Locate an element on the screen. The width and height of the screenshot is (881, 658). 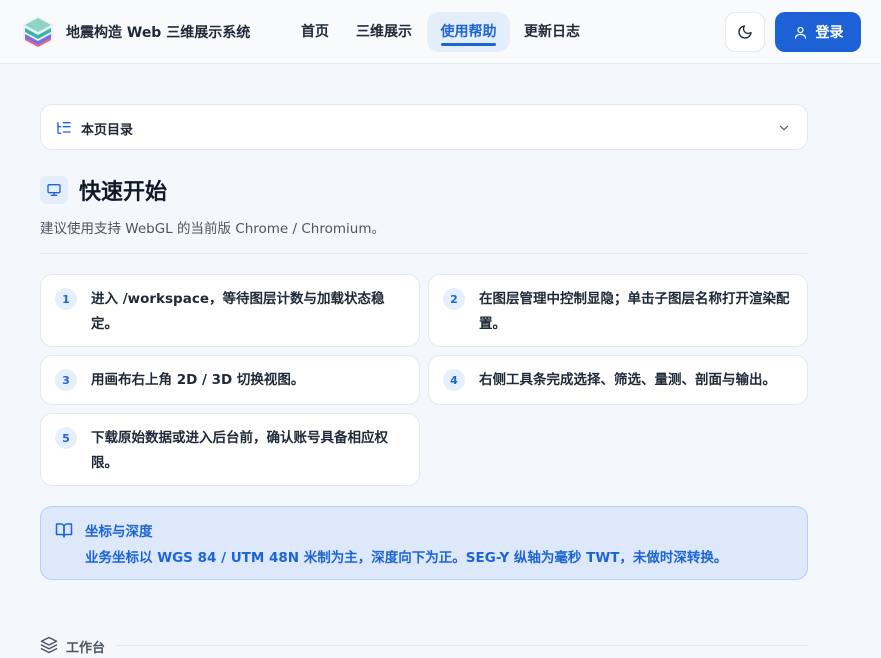
nav-3d-view-label: 三维展示 is located at coordinates (384, 32).